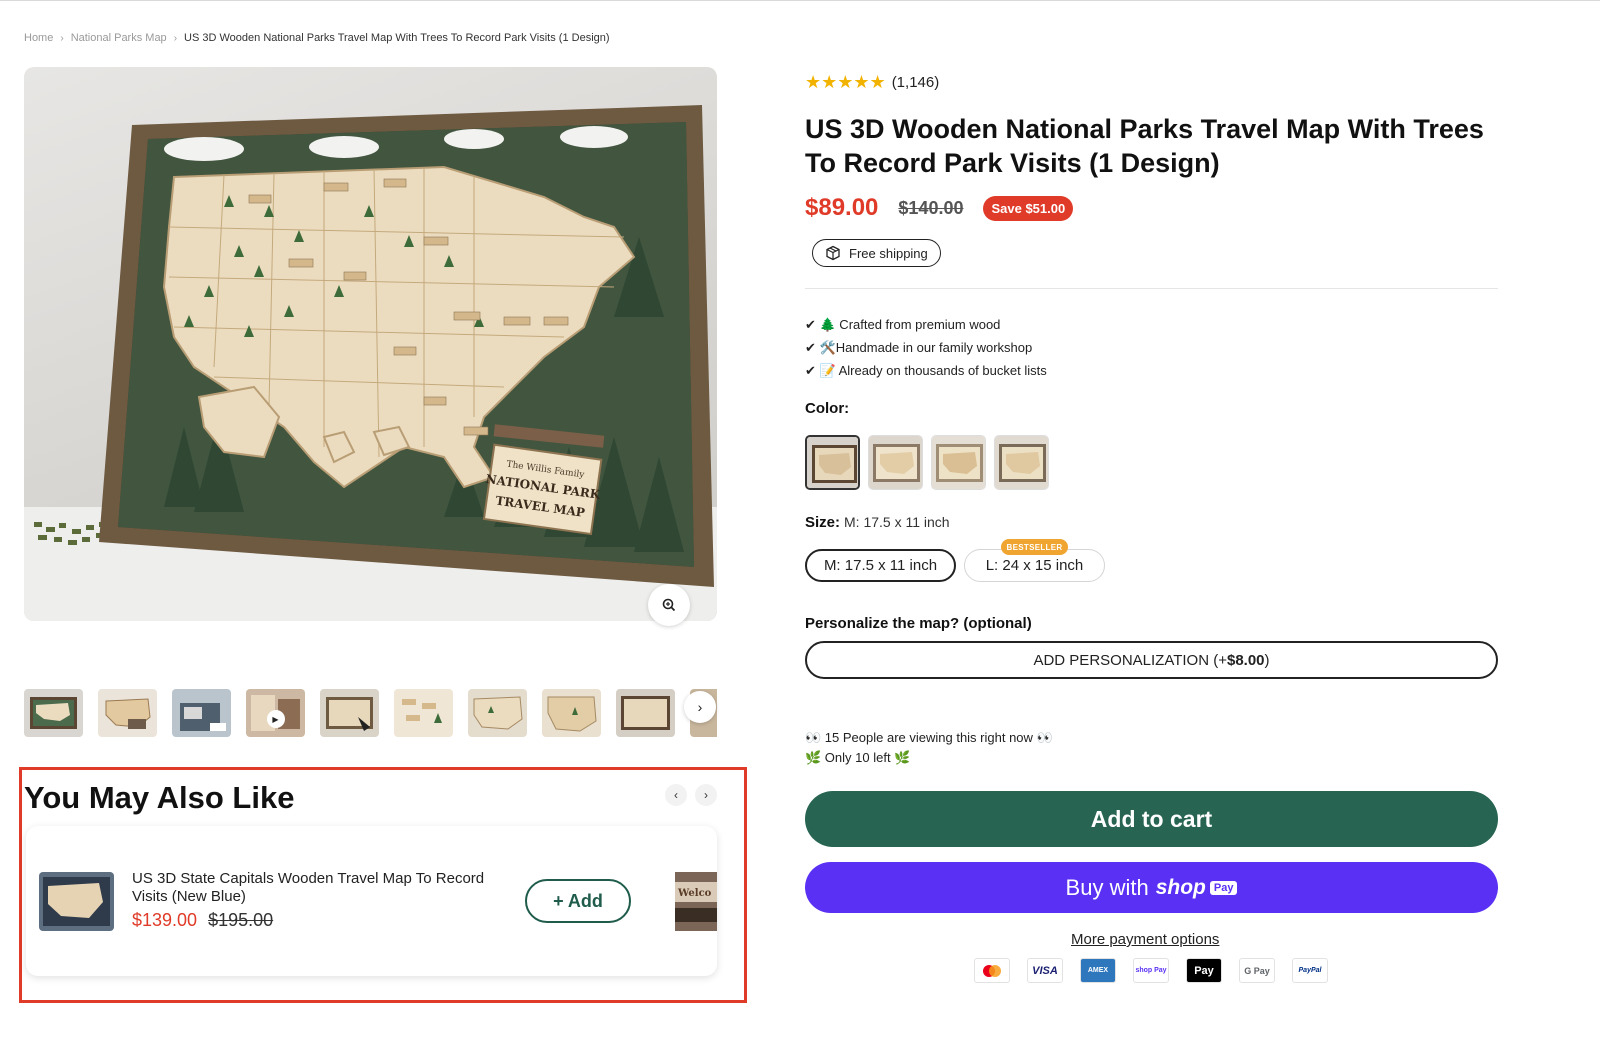  Describe the element at coordinates (202, 920) in the screenshot. I see `recommendation-prices: $139.00 $195.00` at that location.